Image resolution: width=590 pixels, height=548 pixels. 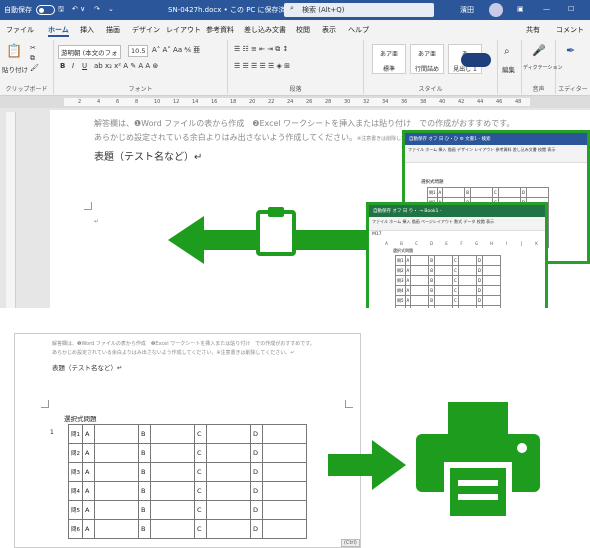 What do you see at coordinates (400, 300) in the screenshot?
I see `question-cell: 問5` at bounding box center [400, 300].